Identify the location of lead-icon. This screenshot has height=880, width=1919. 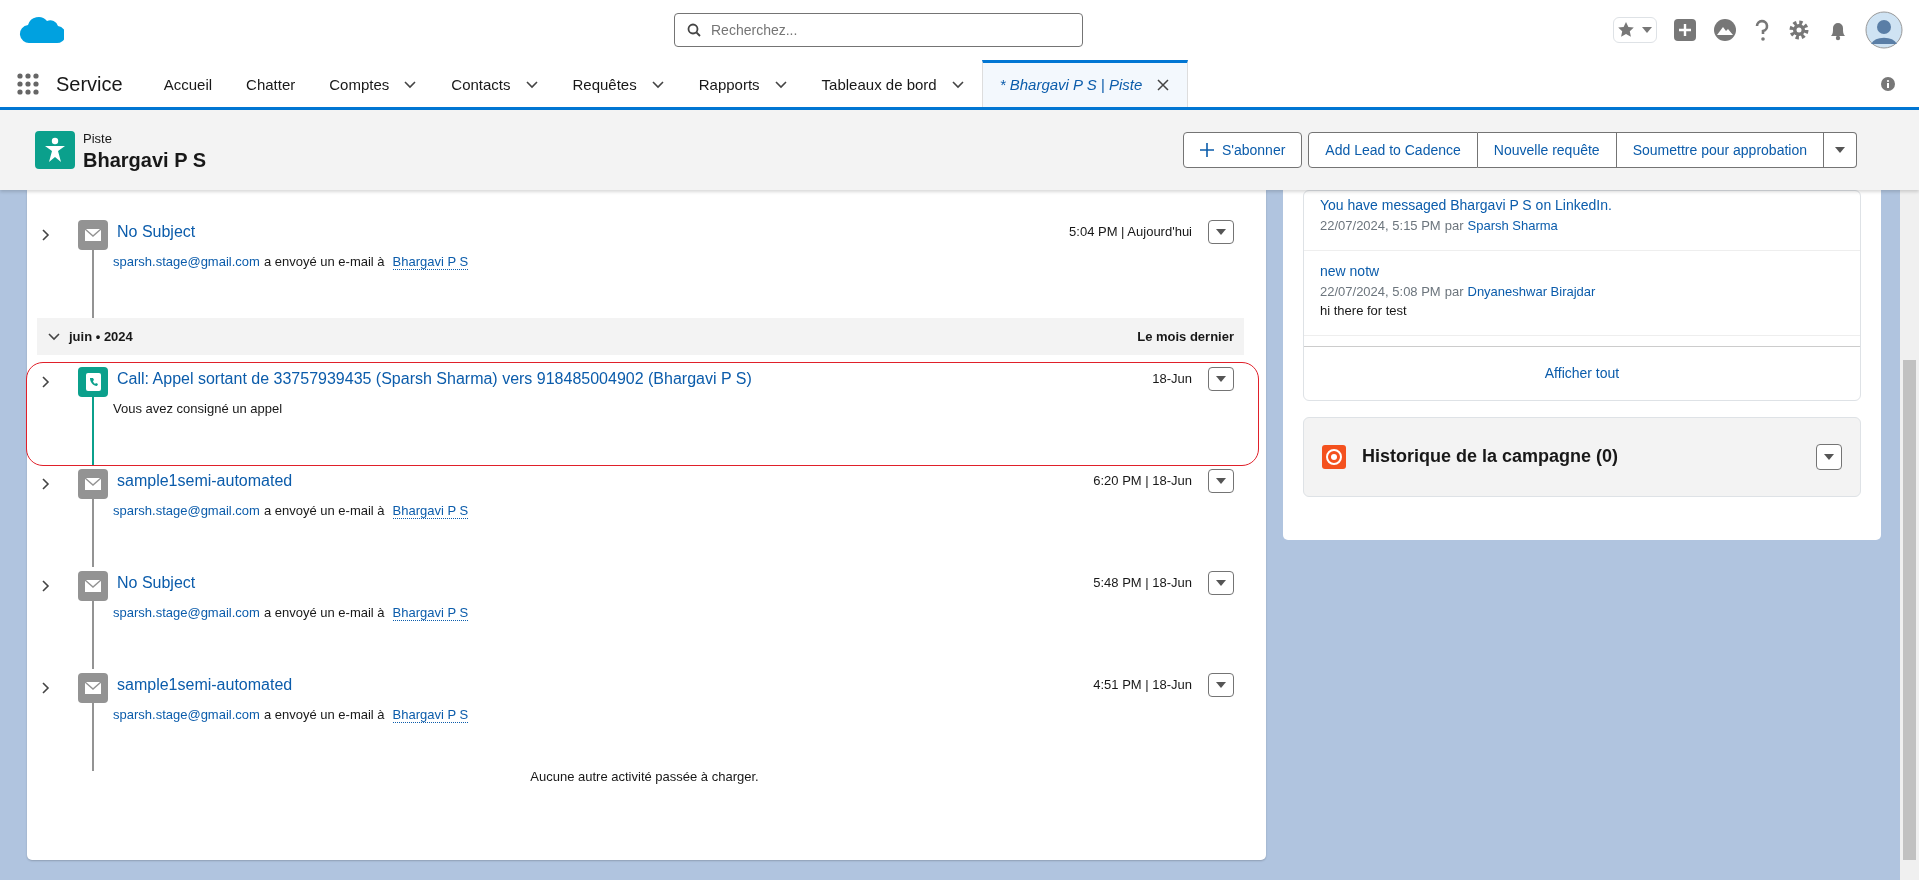
(55, 150).